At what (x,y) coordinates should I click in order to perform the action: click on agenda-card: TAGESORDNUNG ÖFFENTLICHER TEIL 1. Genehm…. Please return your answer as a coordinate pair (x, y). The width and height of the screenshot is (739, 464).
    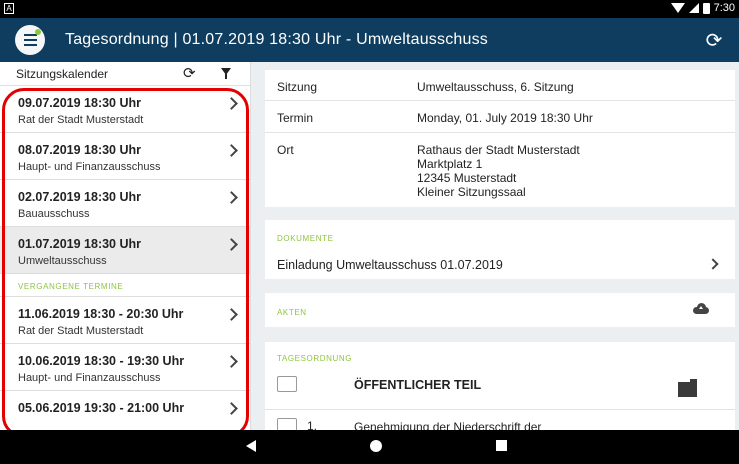
    Looking at the image, I should click on (500, 388).